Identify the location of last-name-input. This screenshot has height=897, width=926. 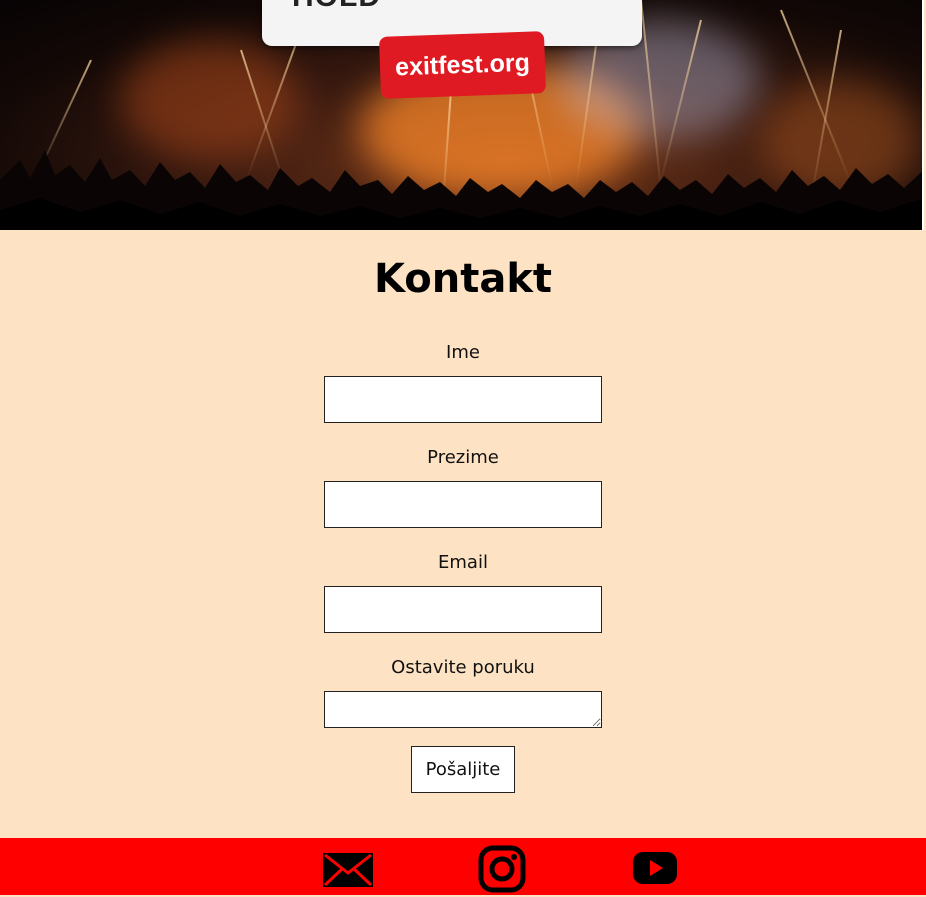
(463, 504).